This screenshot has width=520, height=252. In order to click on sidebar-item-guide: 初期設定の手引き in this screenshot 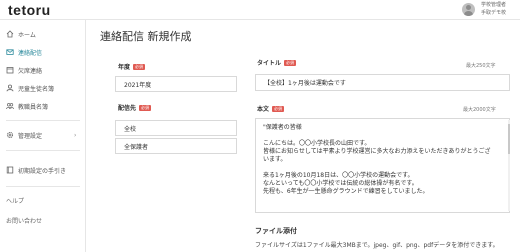, I will do `click(42, 170)`.